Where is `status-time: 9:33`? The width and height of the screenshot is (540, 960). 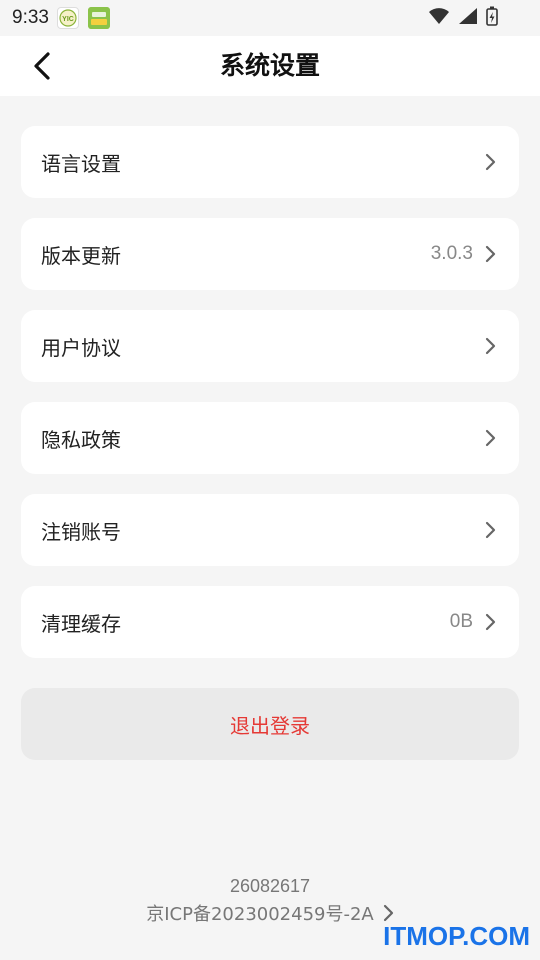
status-time: 9:33 is located at coordinates (30, 17).